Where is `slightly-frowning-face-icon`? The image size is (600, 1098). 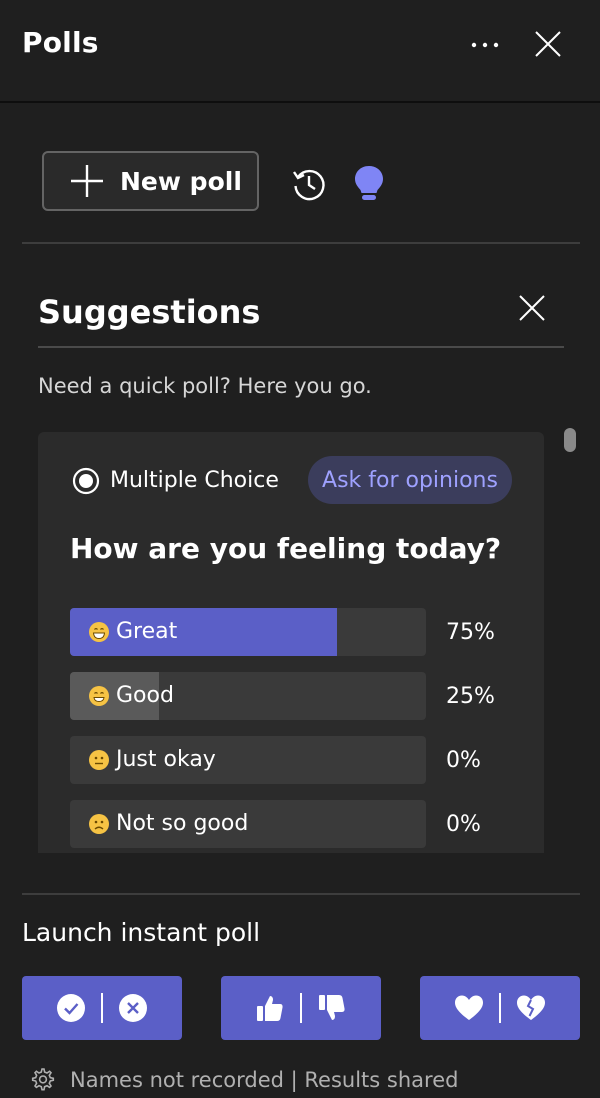 slightly-frowning-face-icon is located at coordinates (99, 824).